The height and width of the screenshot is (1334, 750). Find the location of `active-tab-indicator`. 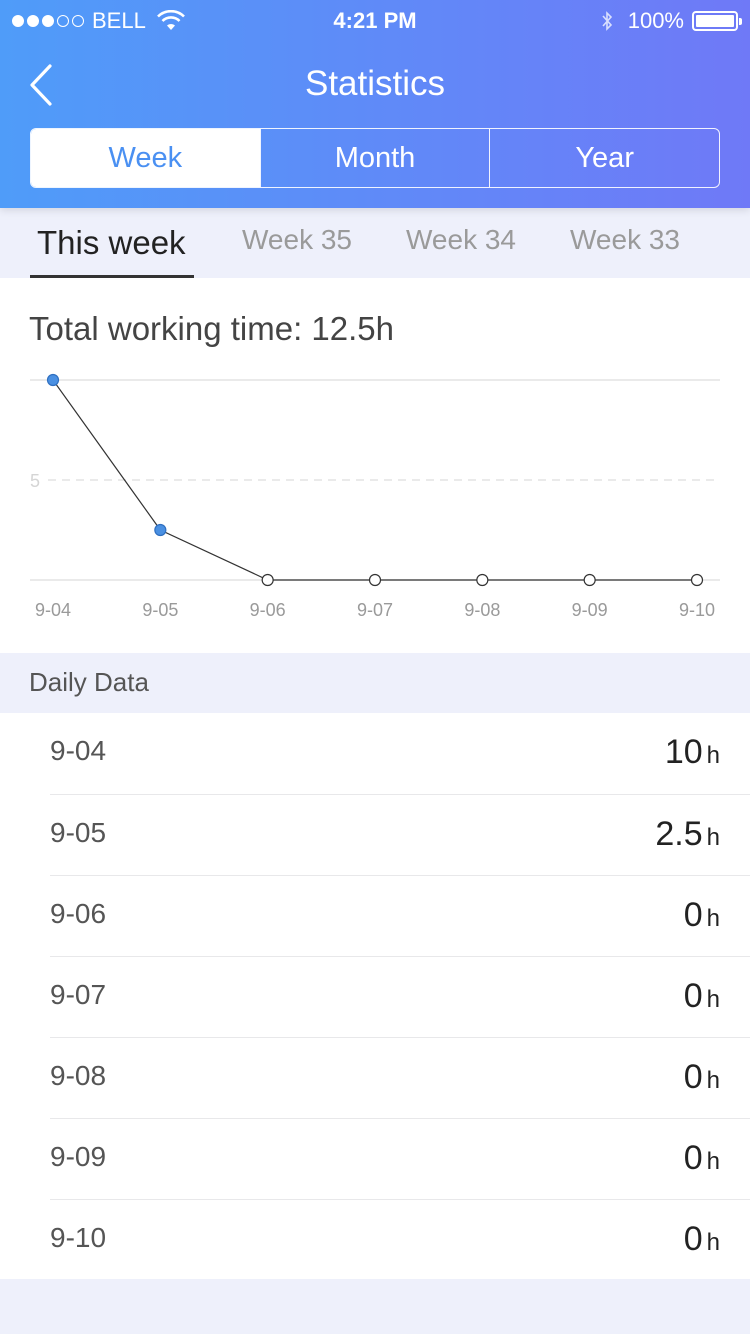

active-tab-indicator is located at coordinates (112, 276).